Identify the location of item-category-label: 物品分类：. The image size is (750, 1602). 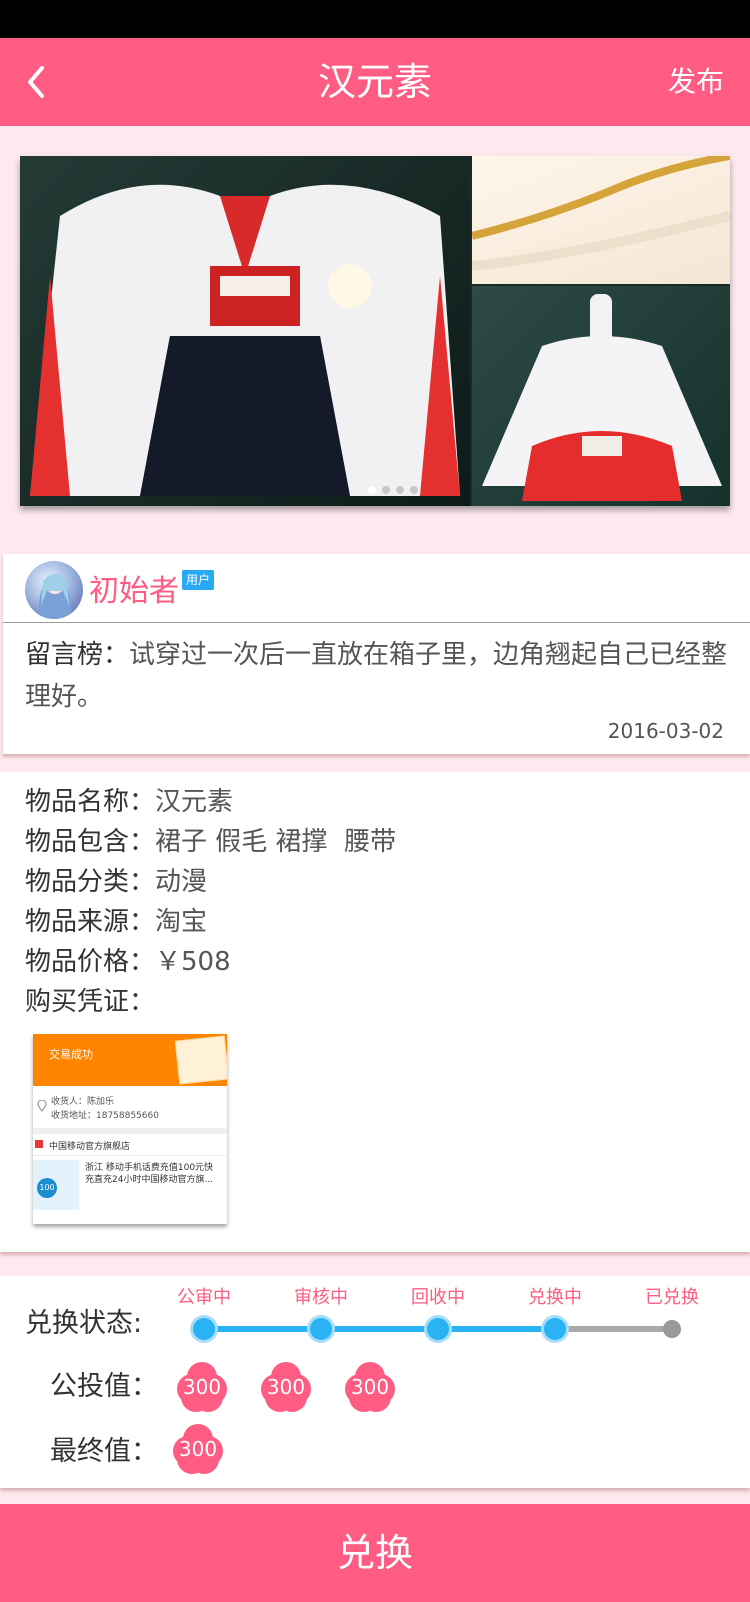
(90, 882).